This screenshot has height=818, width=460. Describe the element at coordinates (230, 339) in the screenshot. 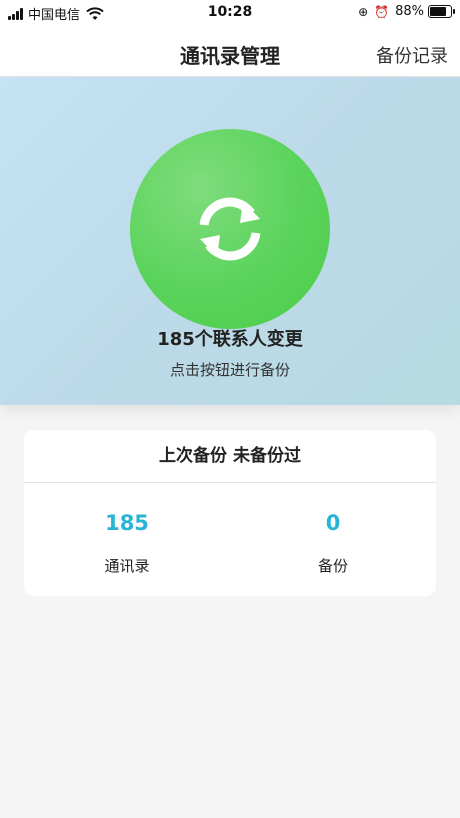

I see `contacts-changed-count: 185个联系人变更` at that location.